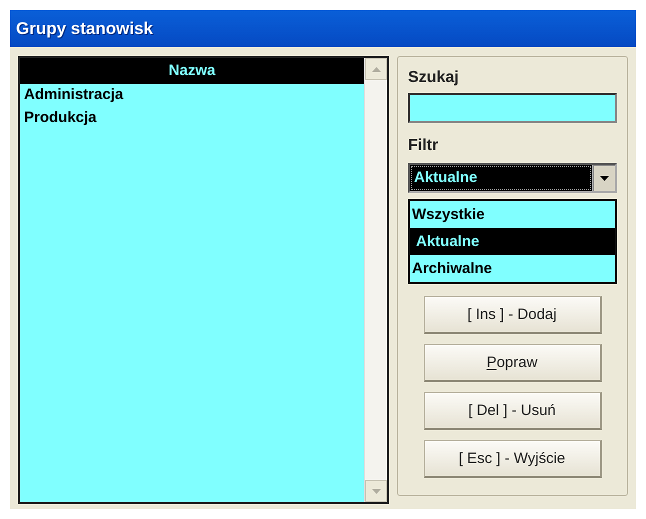 This screenshot has width=646, height=519. Describe the element at coordinates (192, 118) in the screenshot. I see `list-row: Produkcja` at that location.